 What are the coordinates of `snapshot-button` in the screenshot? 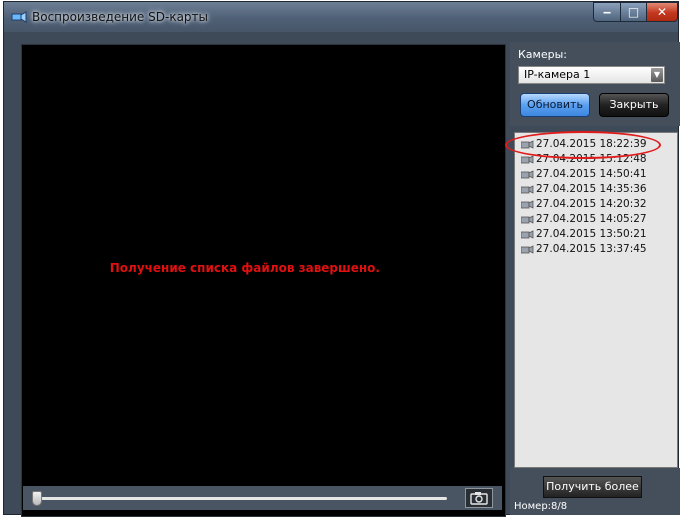 It's located at (479, 498).